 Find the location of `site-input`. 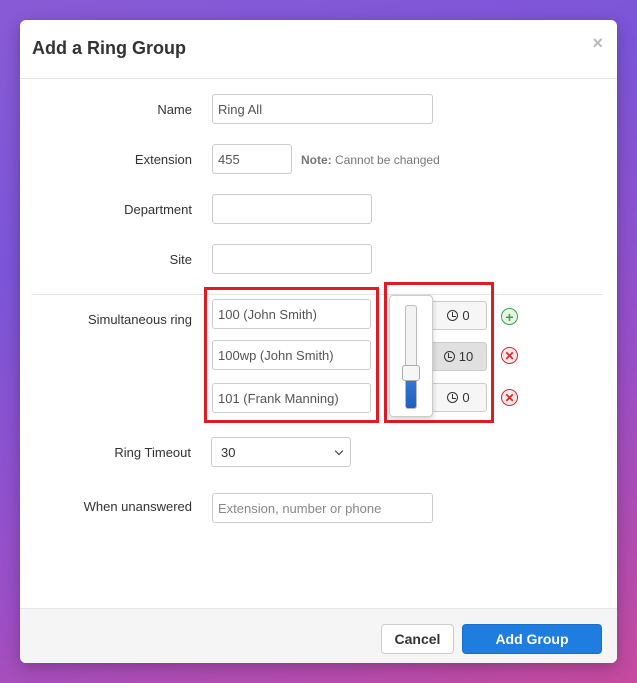

site-input is located at coordinates (292, 259).